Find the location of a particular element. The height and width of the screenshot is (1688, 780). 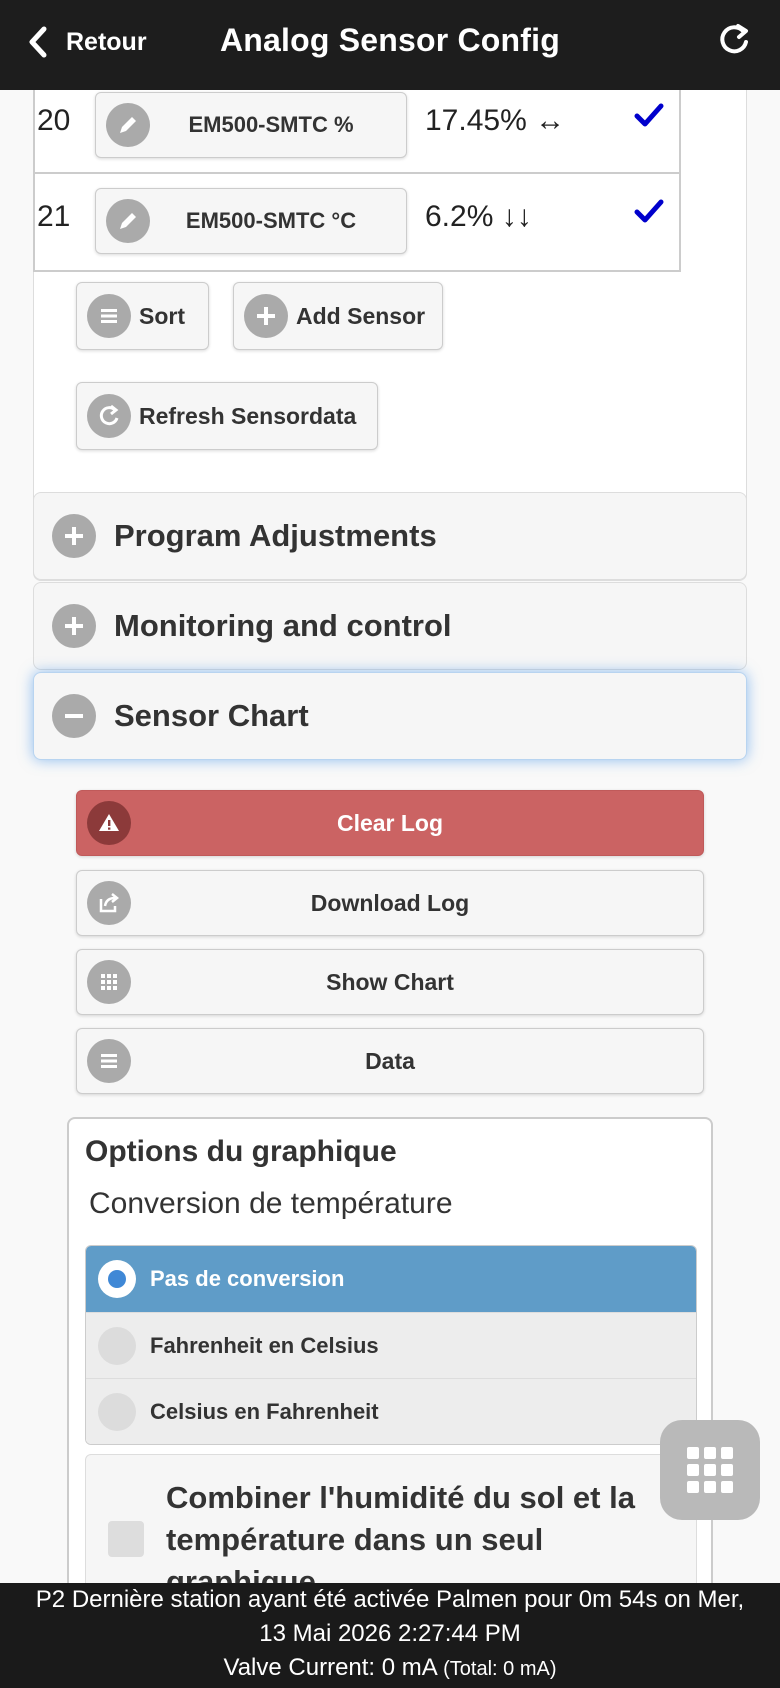

radio-label: Pas de conversion is located at coordinates (247, 1278).